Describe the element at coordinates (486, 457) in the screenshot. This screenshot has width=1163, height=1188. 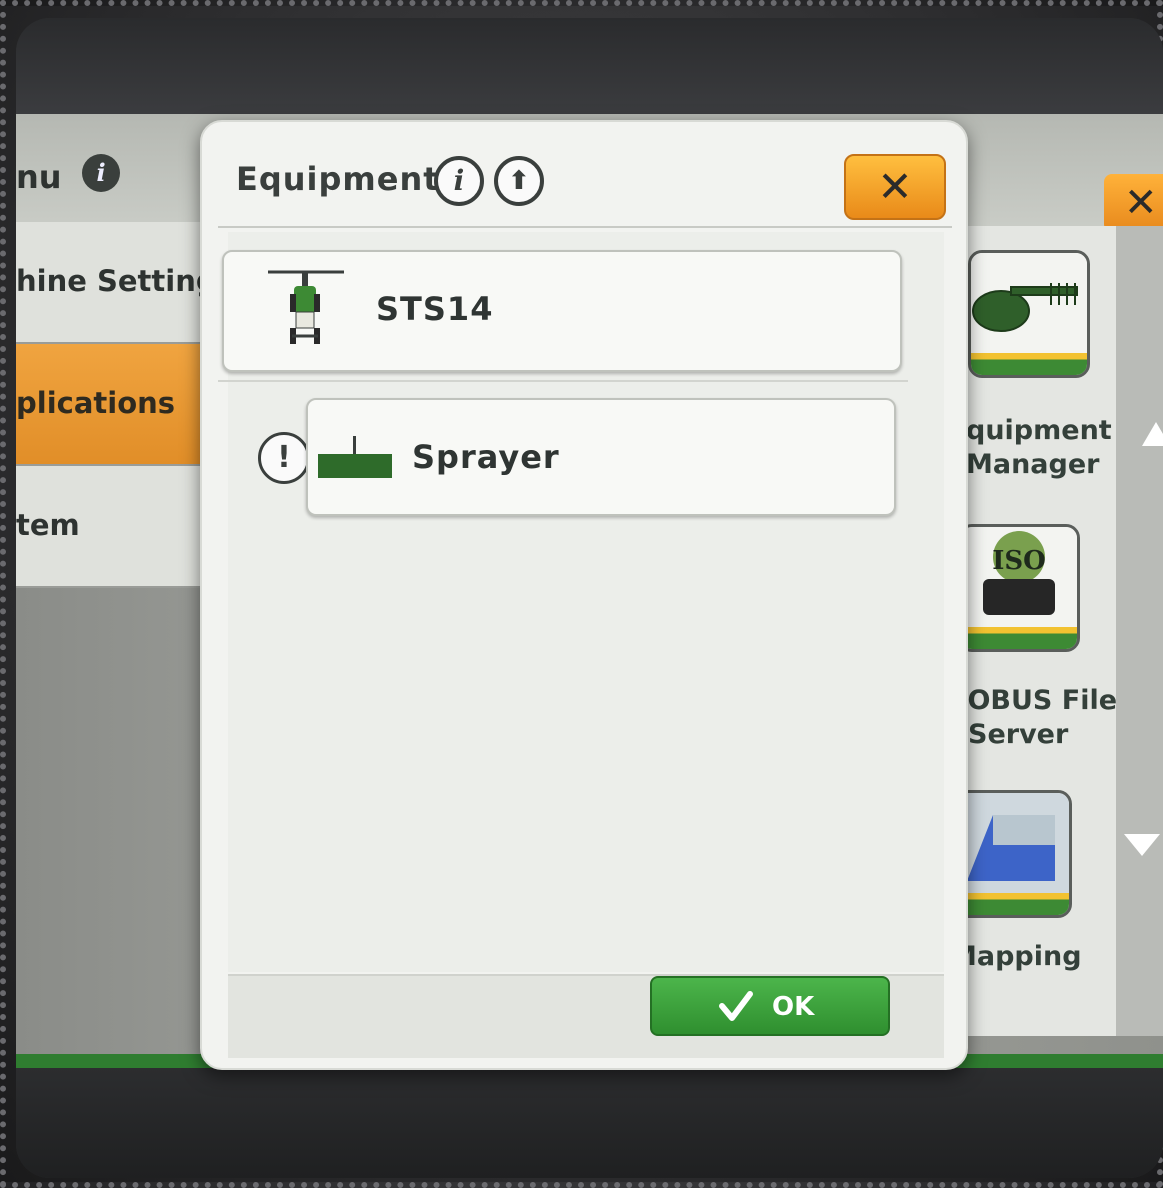
I see `equipment-item-label: Sprayer` at that location.